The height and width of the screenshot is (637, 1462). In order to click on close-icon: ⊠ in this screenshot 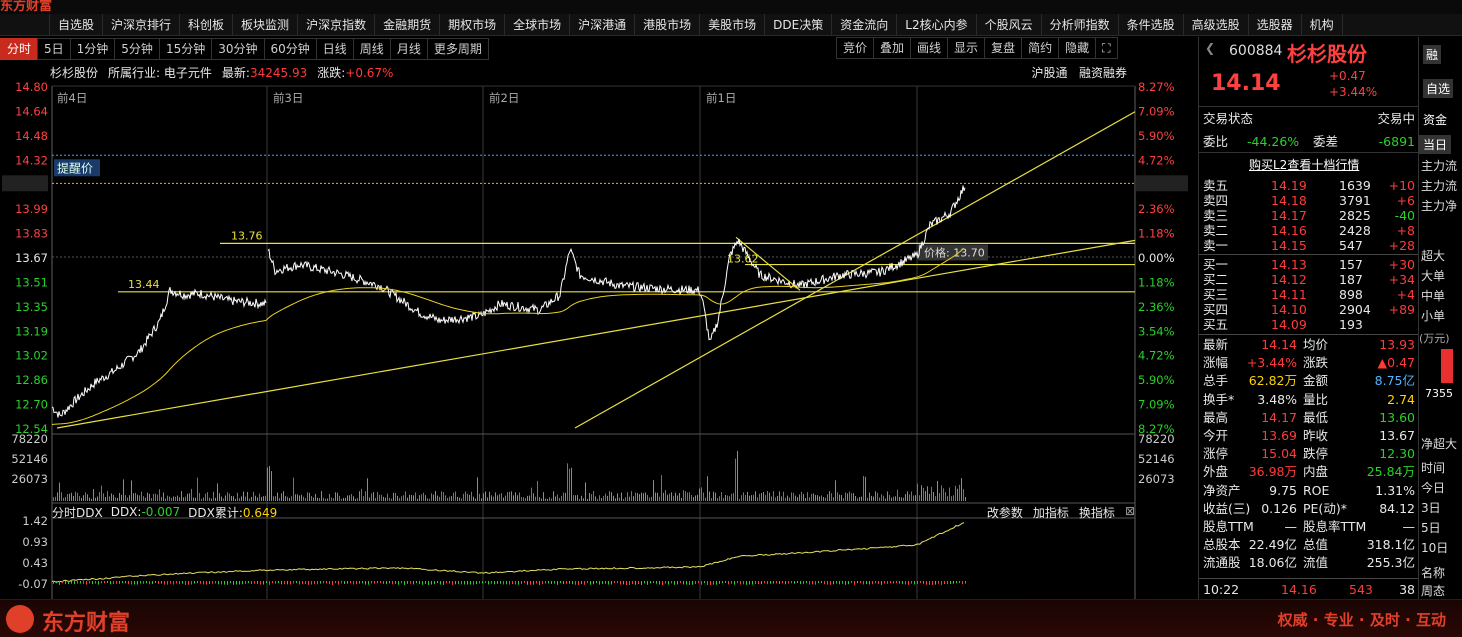, I will do `click(1130, 512)`.